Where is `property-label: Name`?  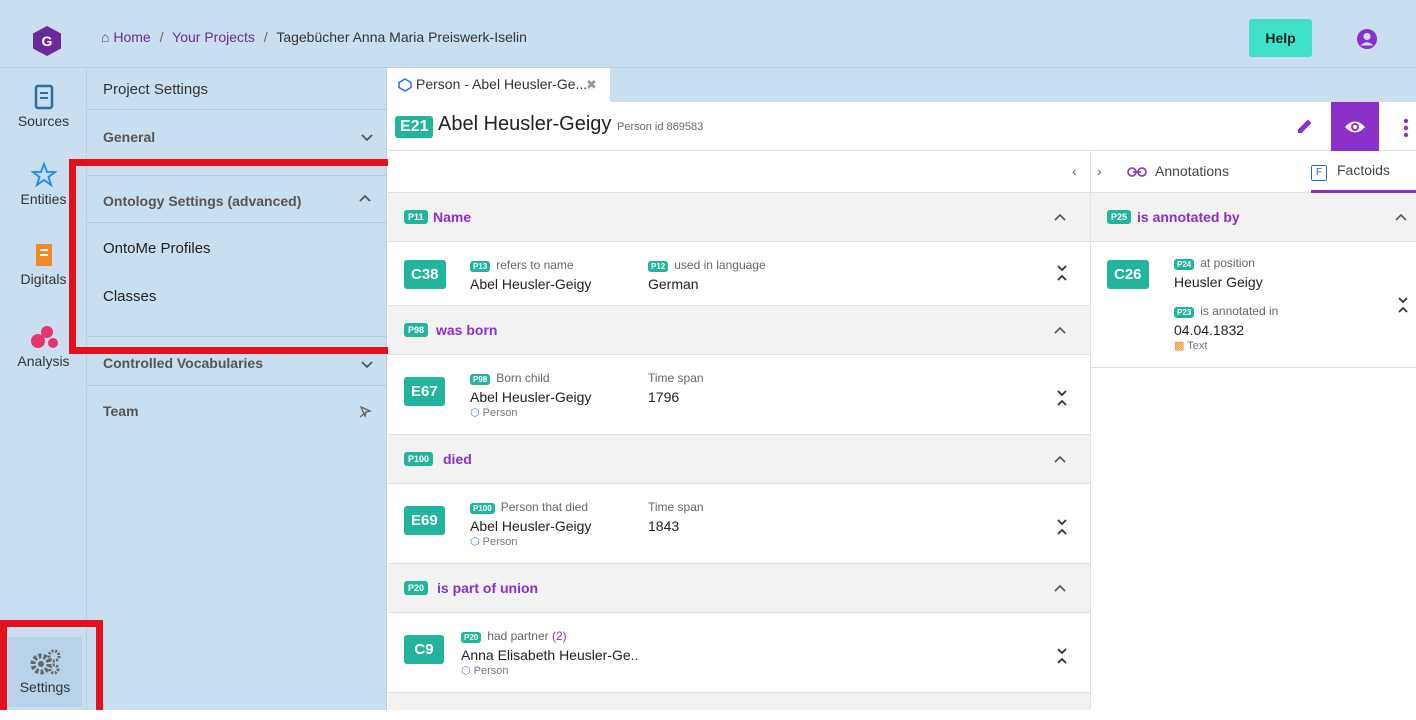 property-label: Name is located at coordinates (452, 217).